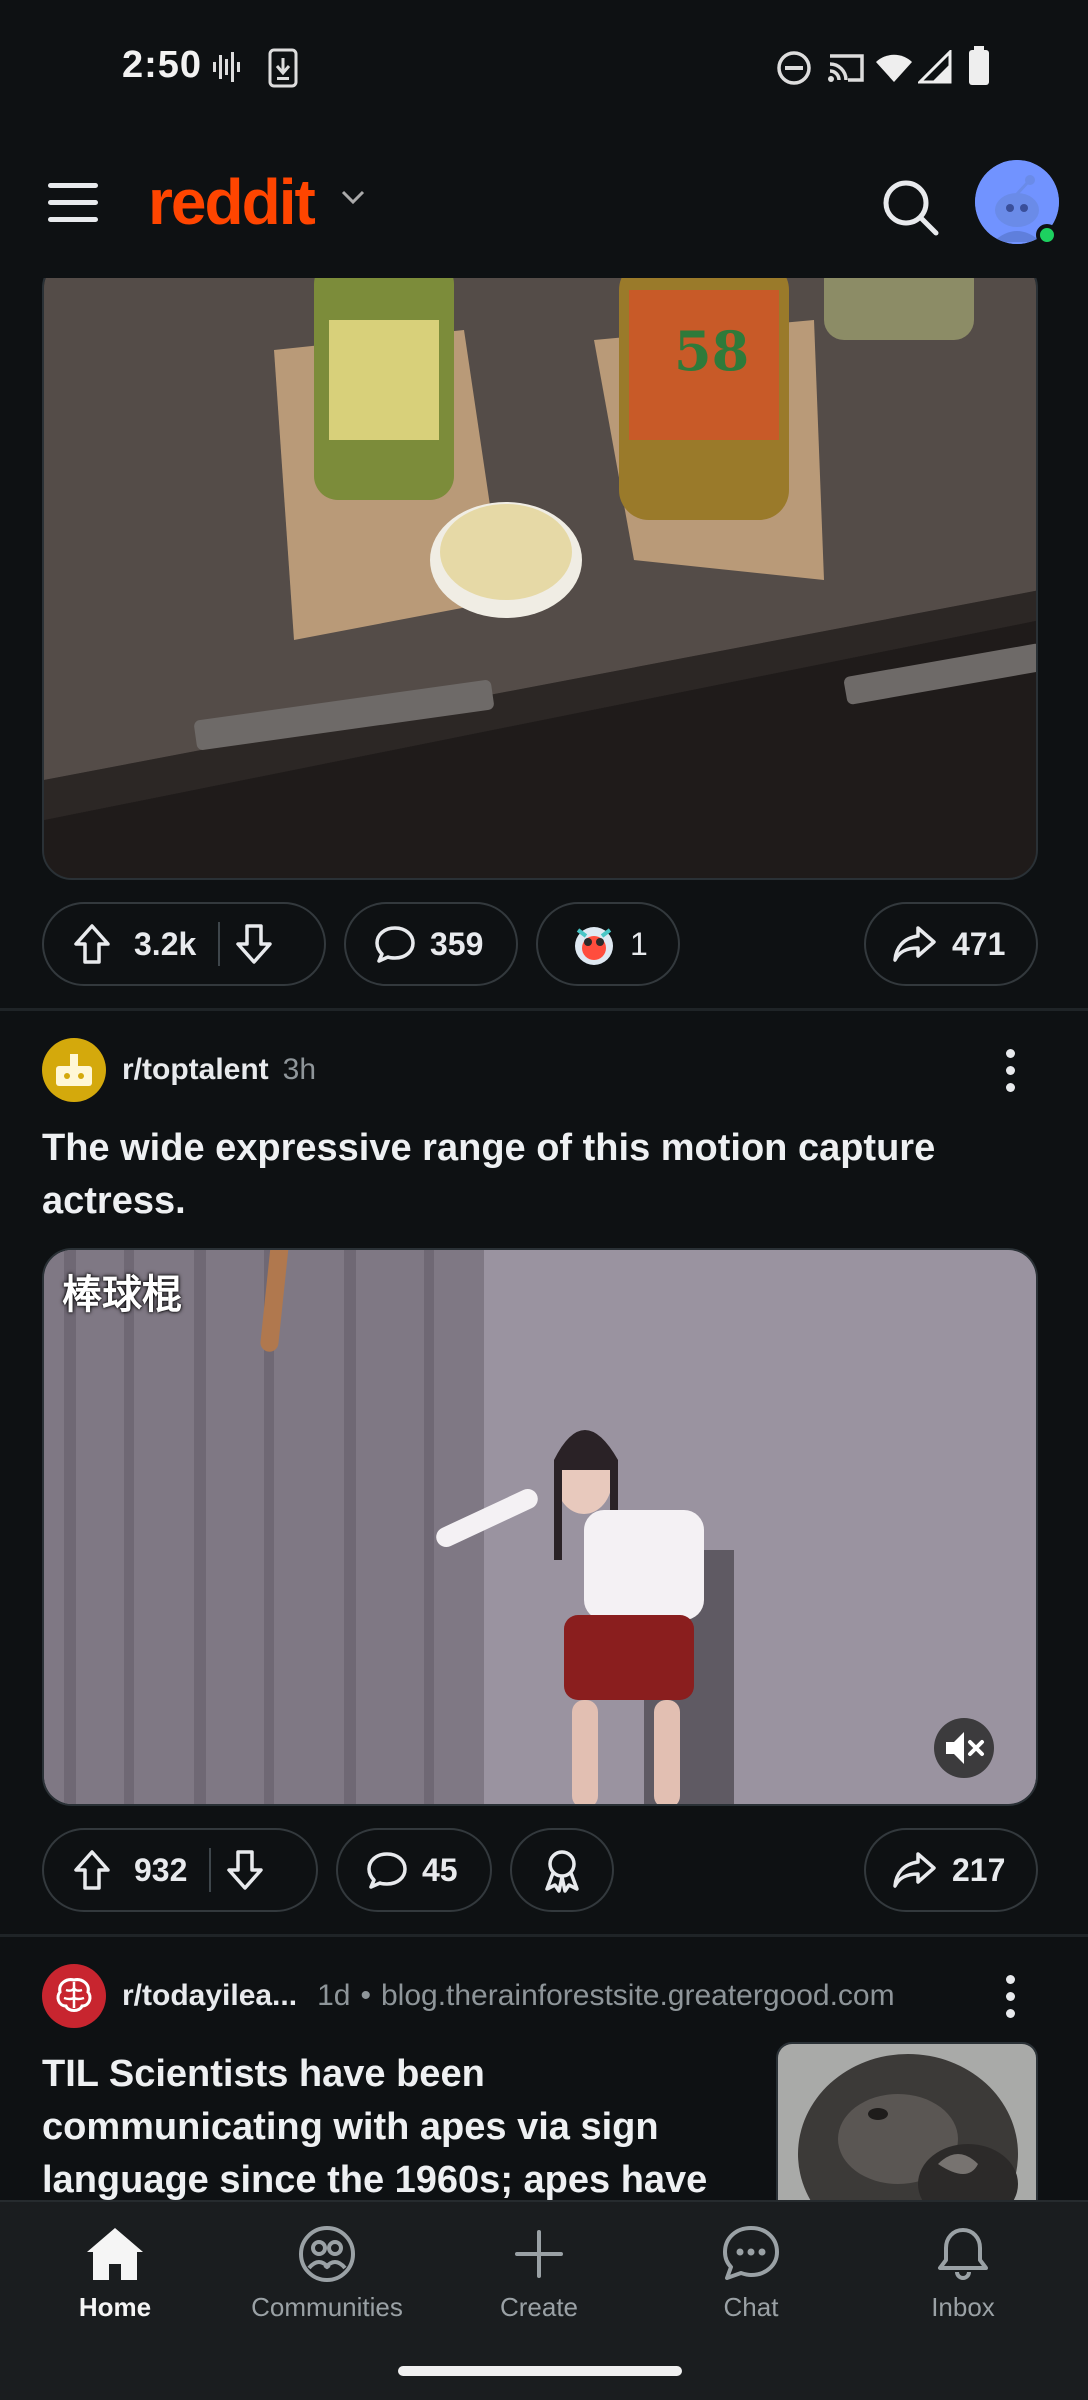 Image resolution: width=1088 pixels, height=2400 pixels. I want to click on share-button: 471, so click(951, 944).